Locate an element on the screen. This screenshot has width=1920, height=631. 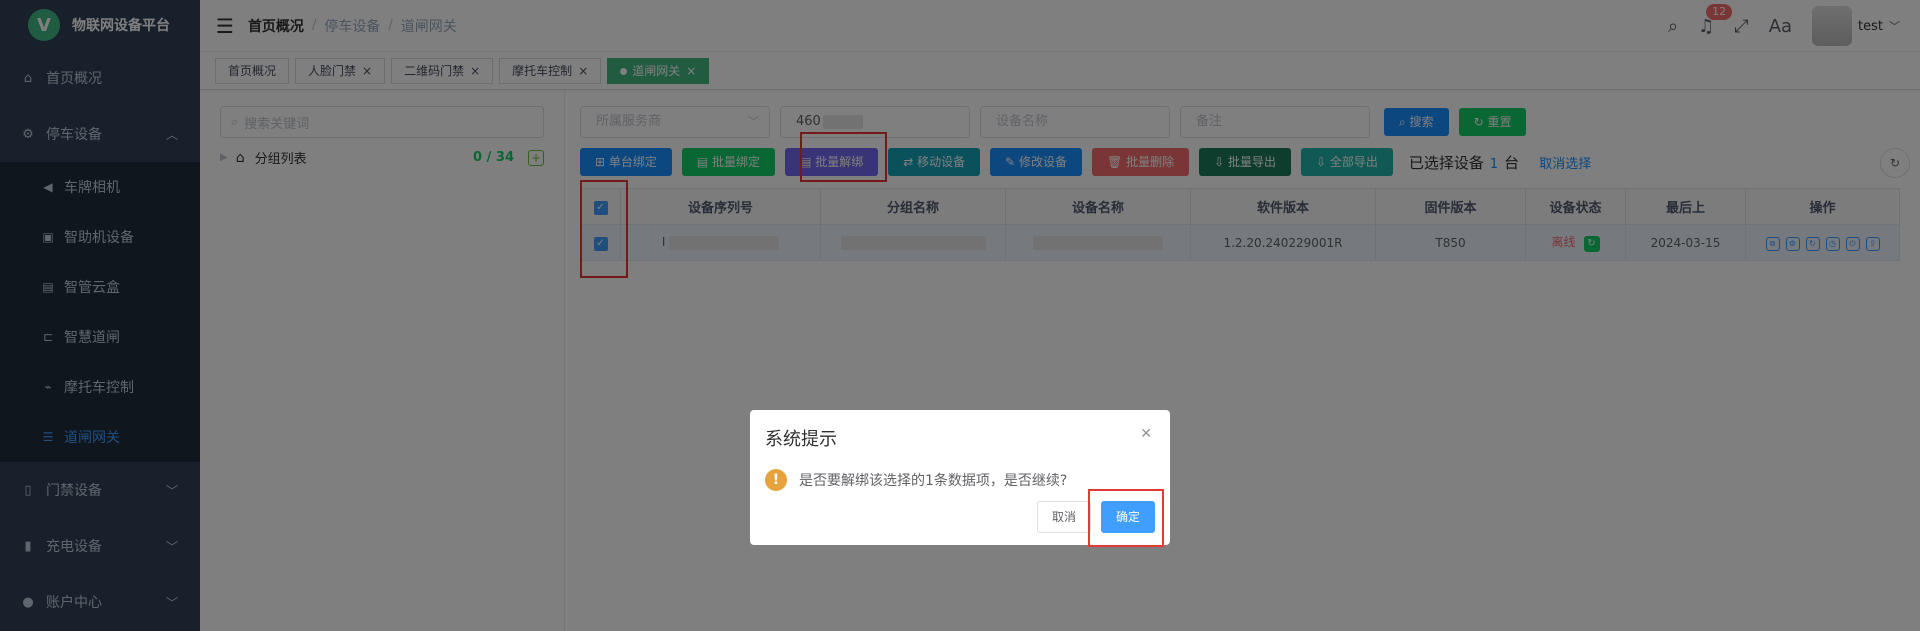
cancel-button: 取消 is located at coordinates (1063, 517).